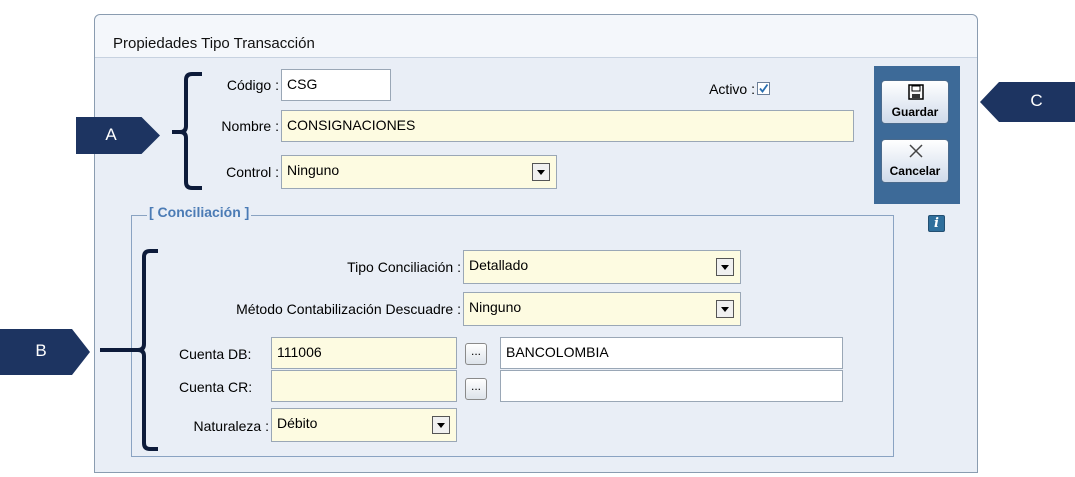  I want to click on bracket-a, so click(187, 131).